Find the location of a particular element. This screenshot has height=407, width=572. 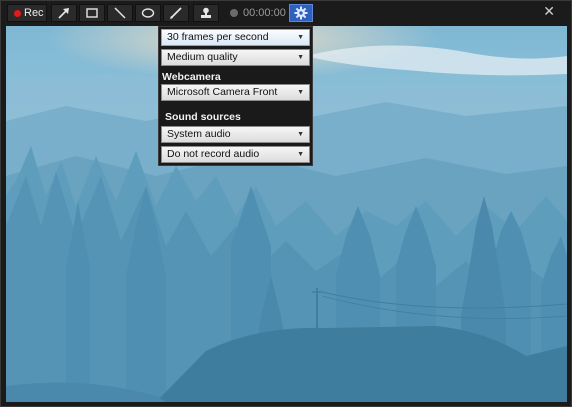

sound-sources-label: Sound sources is located at coordinates (203, 117).